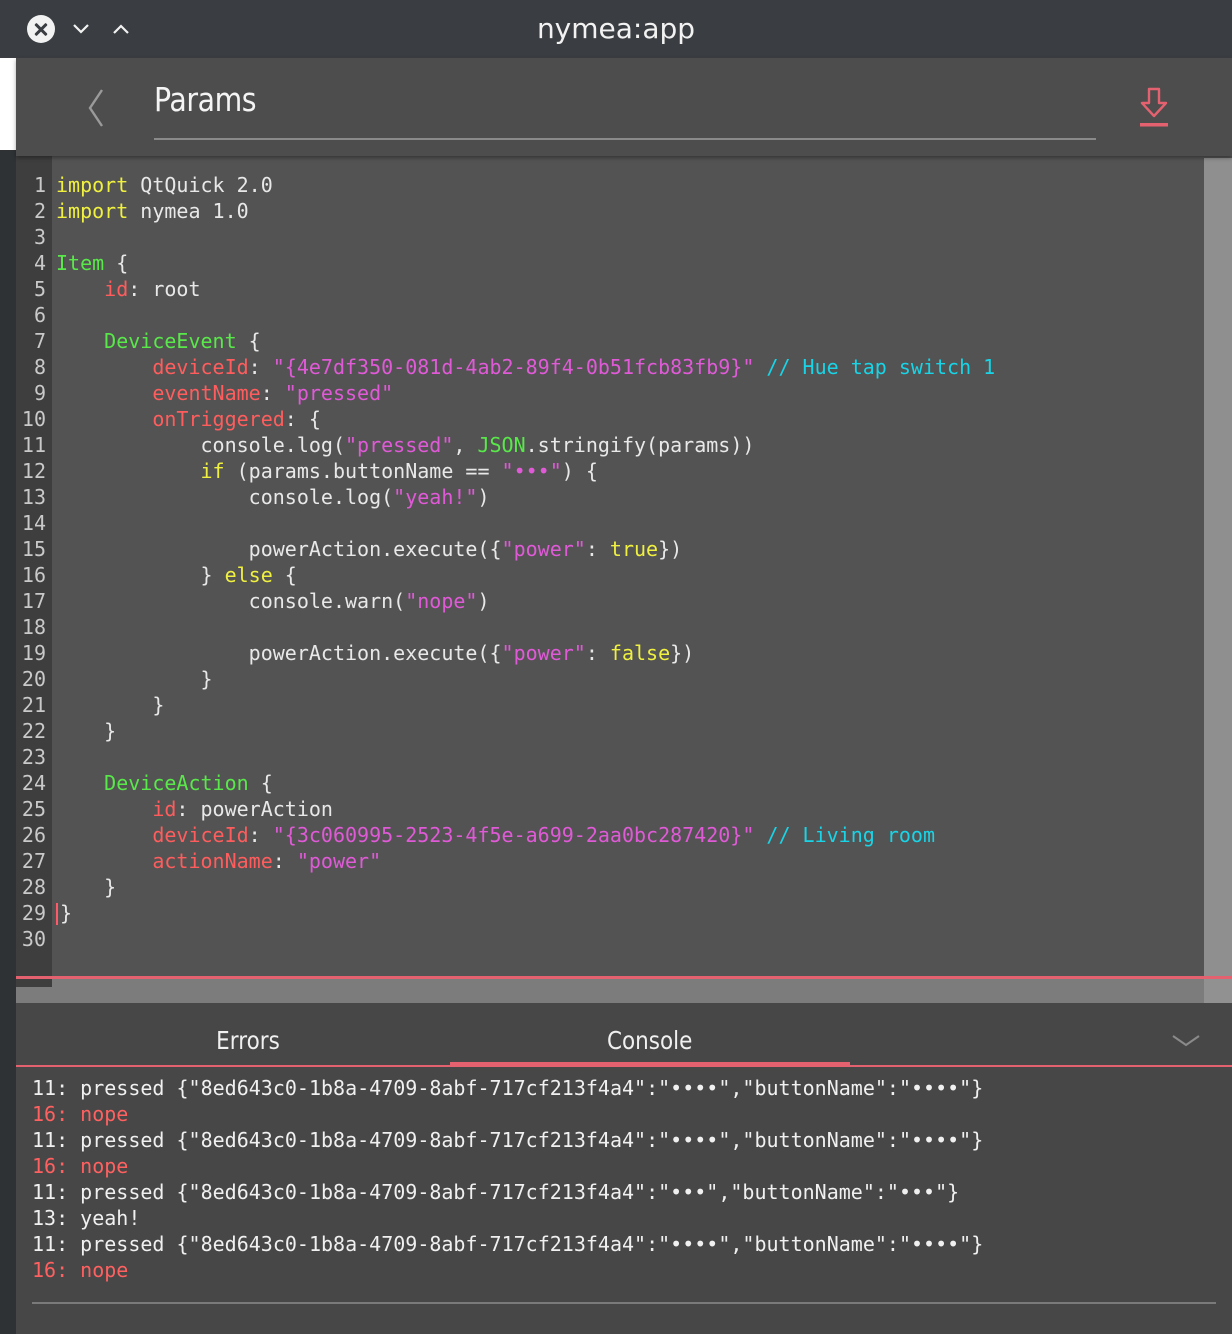  Describe the element at coordinates (34, 983) in the screenshot. I see `scrollbar-thumb` at that location.